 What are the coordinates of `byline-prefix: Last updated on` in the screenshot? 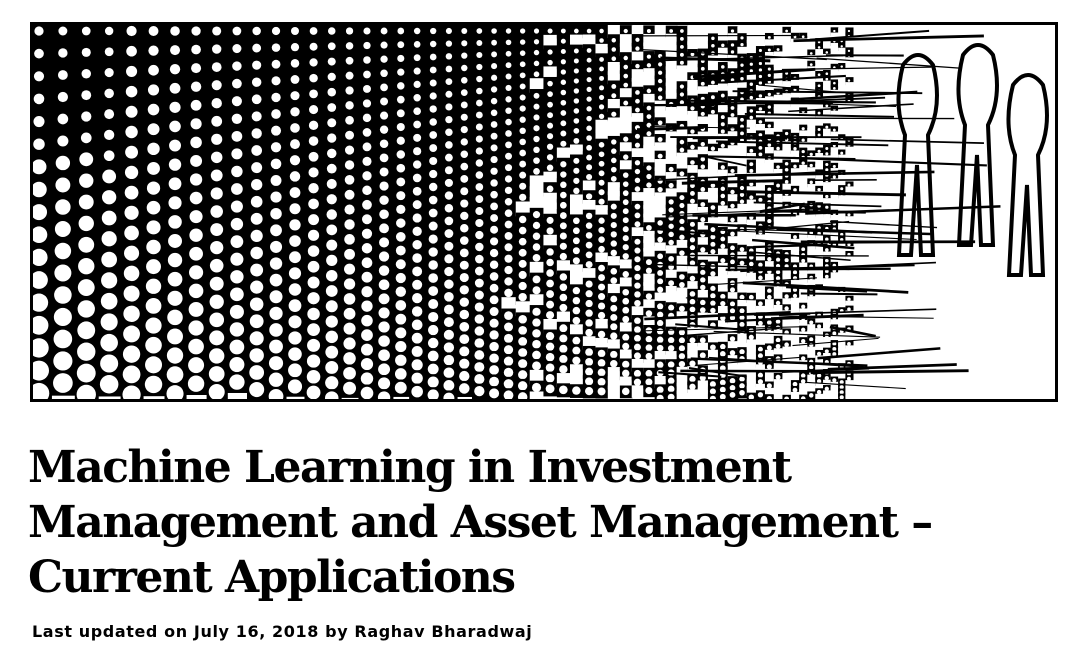 It's located at (110, 631).